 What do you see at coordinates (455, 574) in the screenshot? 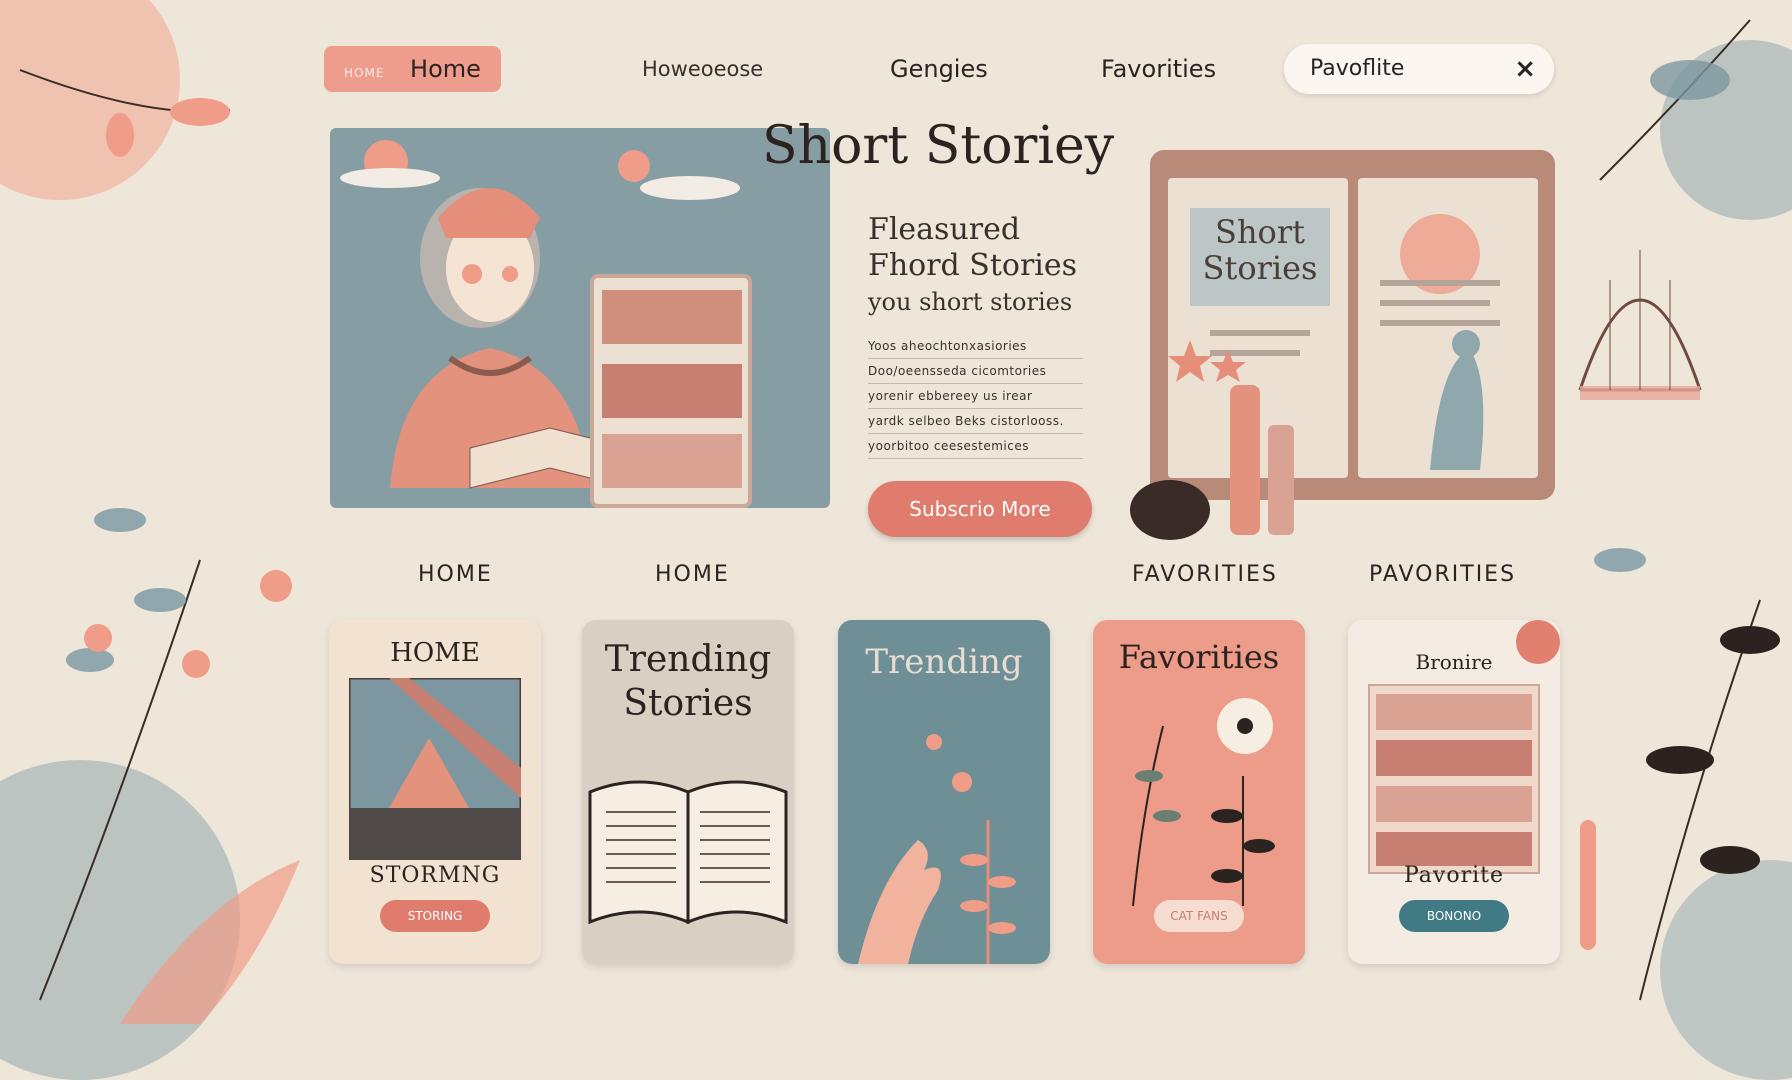
I see `sublabel-home-1: HOME` at bounding box center [455, 574].